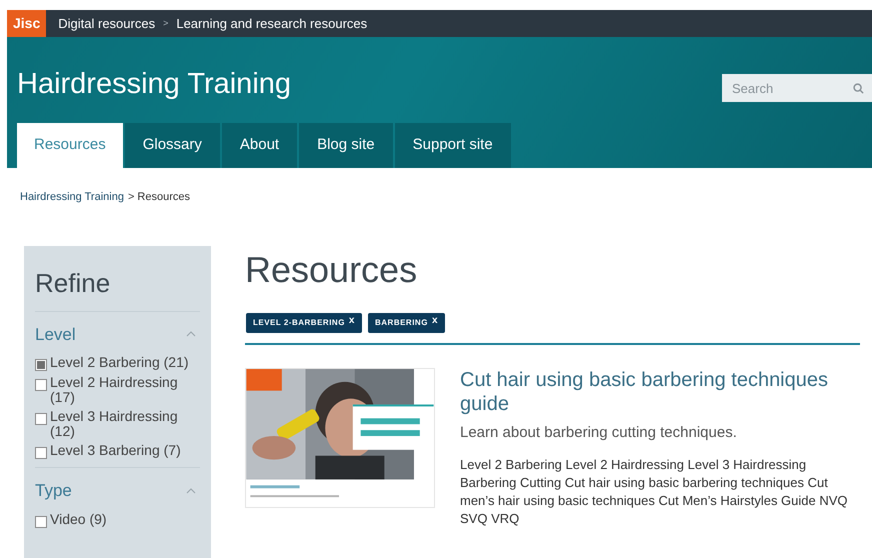 The image size is (872, 558). I want to click on filter-option-label: Level 3 Barbering (7), so click(120, 450).